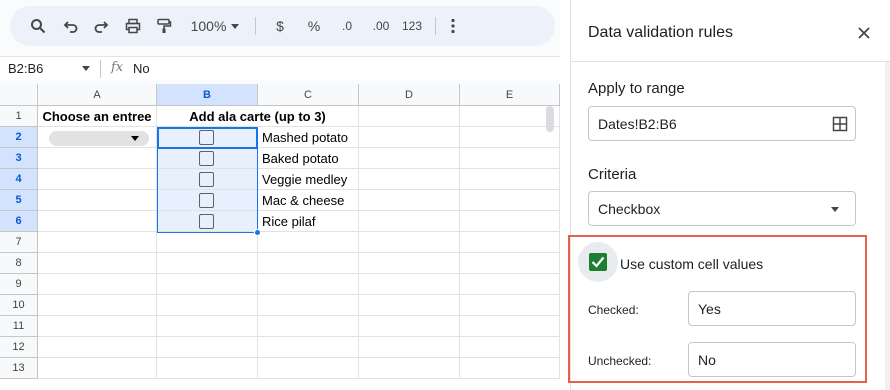 The height and width of the screenshot is (390, 890). What do you see at coordinates (722, 208) in the screenshot?
I see `criteria-select: Checkbox` at bounding box center [722, 208].